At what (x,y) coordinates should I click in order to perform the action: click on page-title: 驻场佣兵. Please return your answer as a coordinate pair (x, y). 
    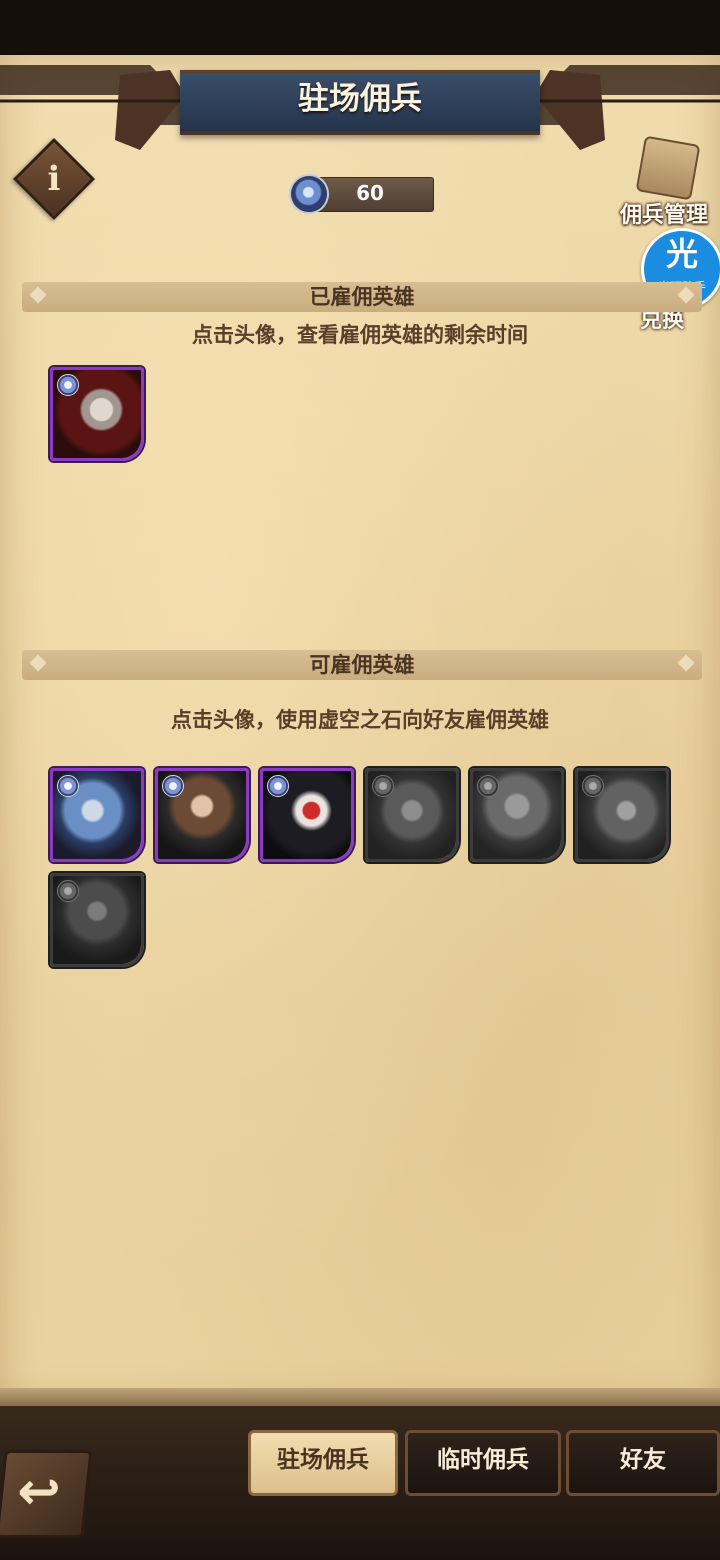
    Looking at the image, I should click on (360, 99).